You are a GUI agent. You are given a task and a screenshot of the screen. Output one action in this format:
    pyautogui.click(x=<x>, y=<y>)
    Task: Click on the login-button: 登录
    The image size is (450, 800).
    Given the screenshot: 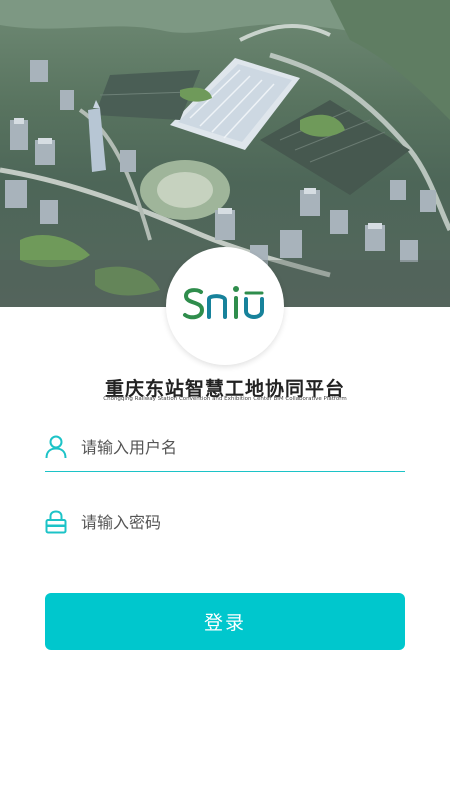 What is the action you would take?
    pyautogui.click(x=225, y=621)
    